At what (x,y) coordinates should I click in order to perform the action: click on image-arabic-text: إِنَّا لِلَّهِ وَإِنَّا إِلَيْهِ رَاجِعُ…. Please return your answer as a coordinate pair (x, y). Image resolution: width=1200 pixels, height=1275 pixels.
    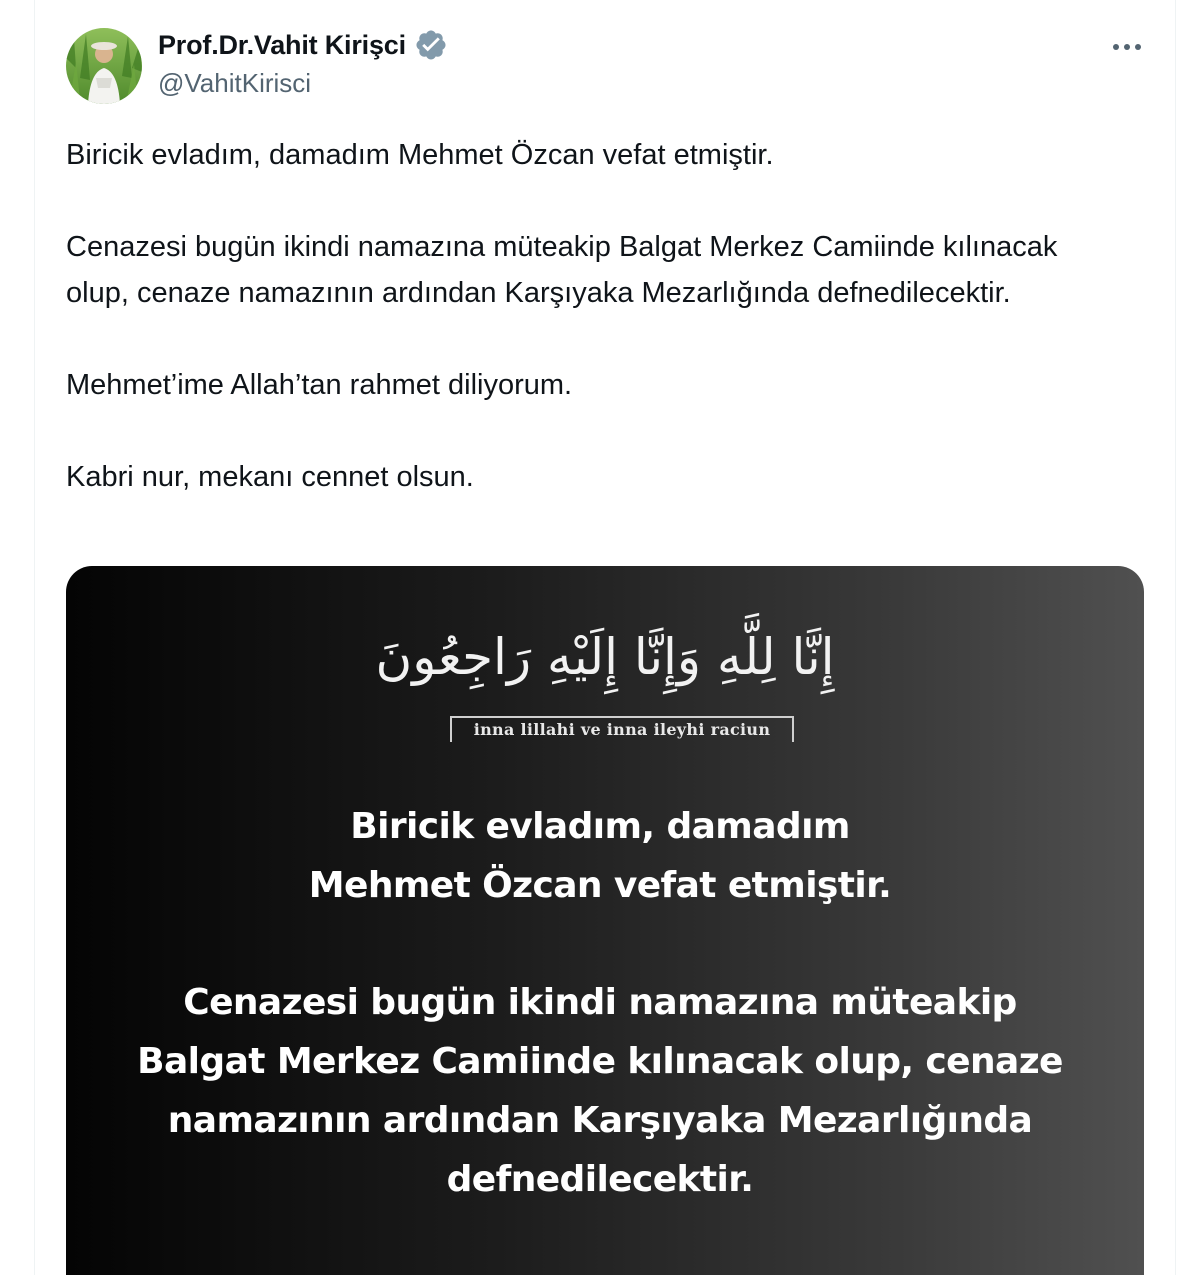
    Looking at the image, I should click on (605, 657).